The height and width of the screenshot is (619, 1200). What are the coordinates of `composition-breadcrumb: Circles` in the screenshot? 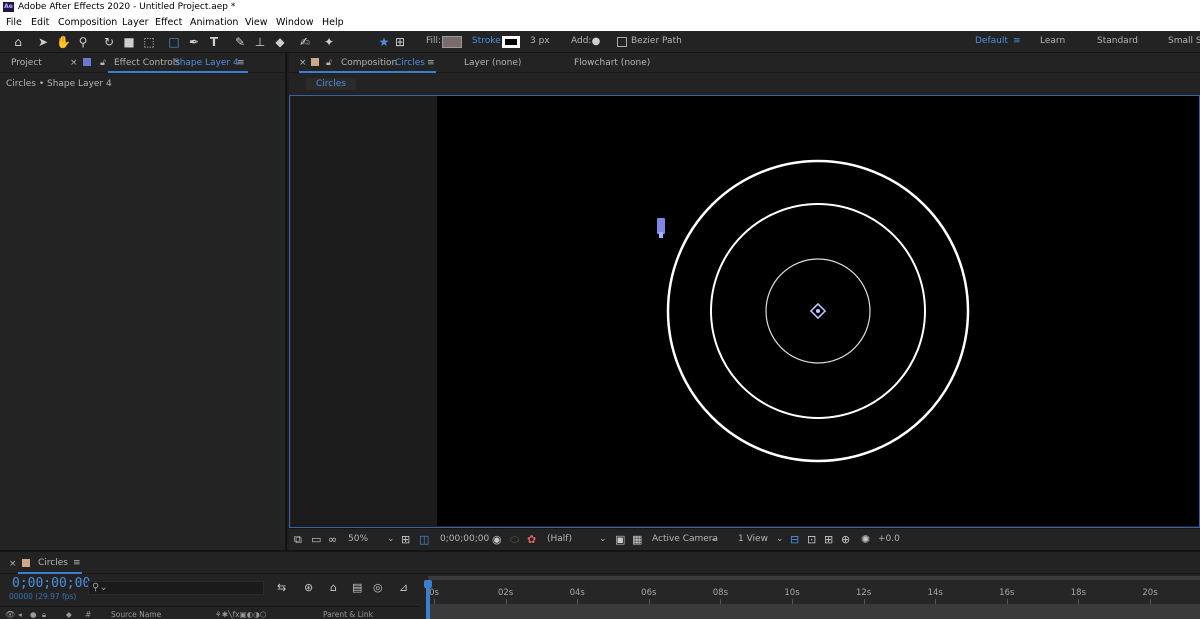 It's located at (331, 84).